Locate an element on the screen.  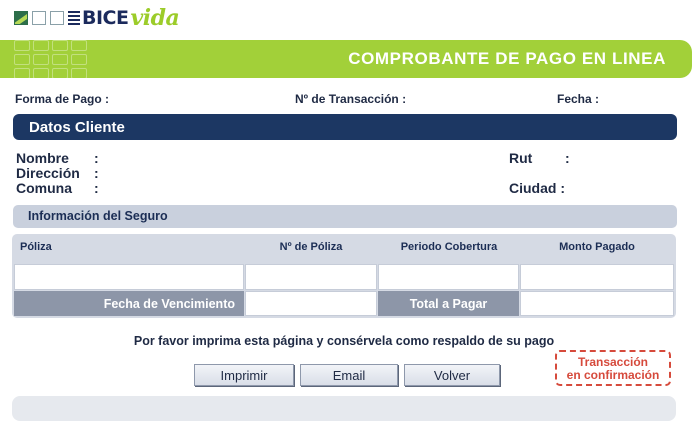
nombre-label: Nombre is located at coordinates (42, 158).